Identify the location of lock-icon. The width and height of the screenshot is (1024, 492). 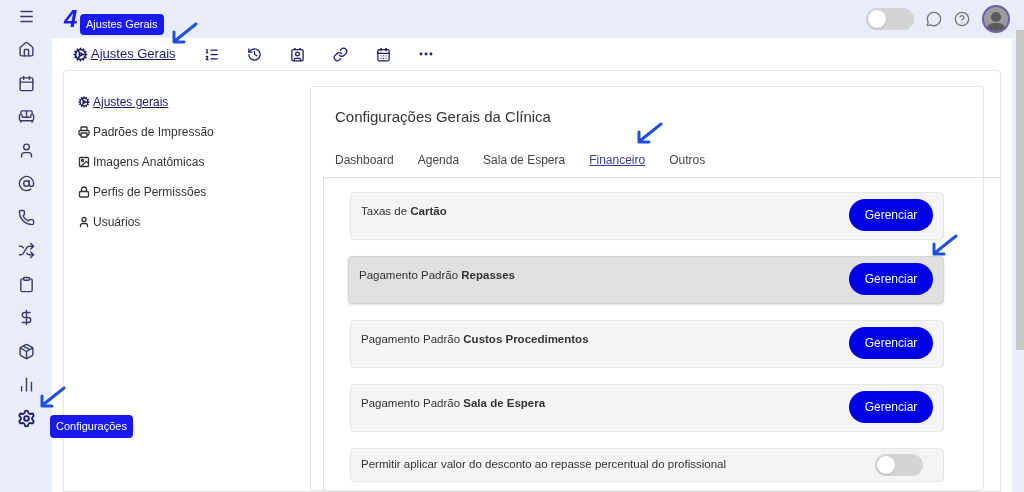
(84, 192).